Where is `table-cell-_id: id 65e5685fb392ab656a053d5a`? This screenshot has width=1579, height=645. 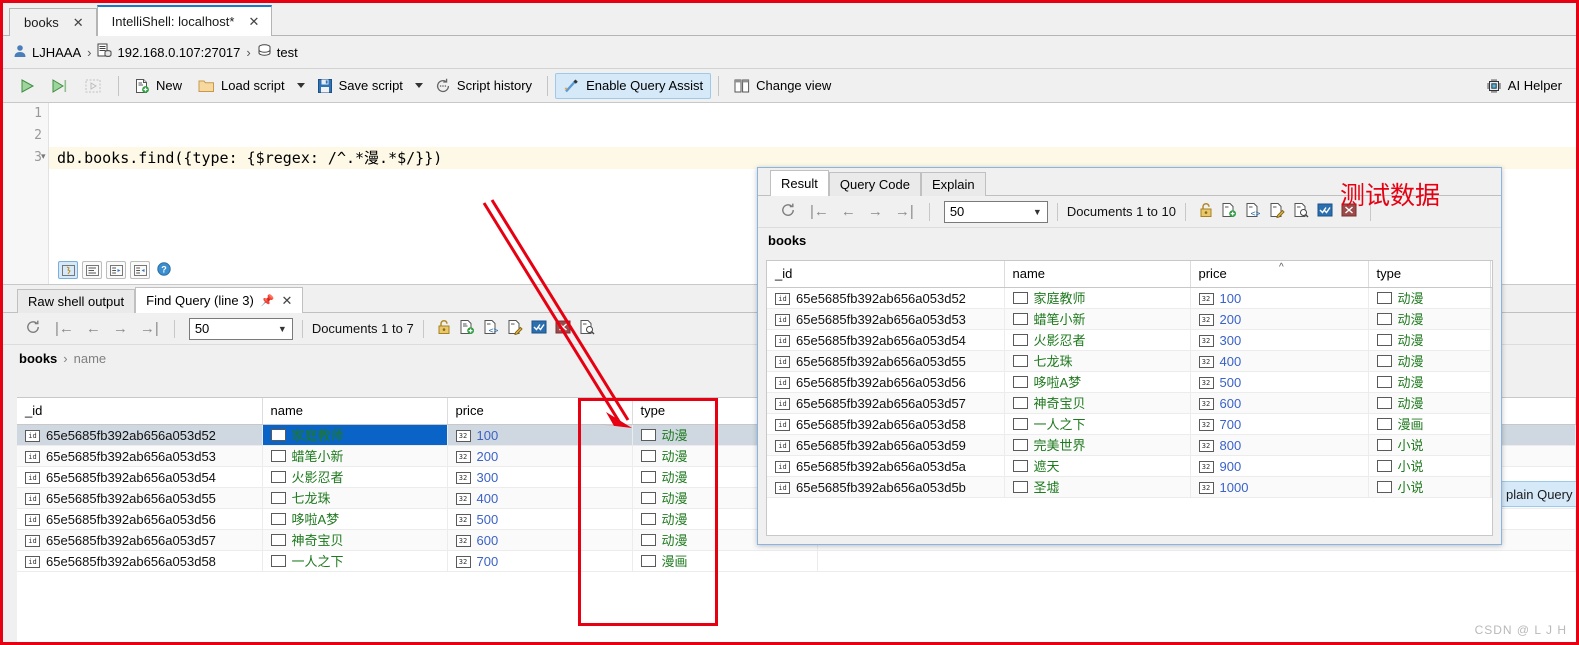
table-cell-_id: id 65e5685fb392ab656a053d5a is located at coordinates (886, 466).